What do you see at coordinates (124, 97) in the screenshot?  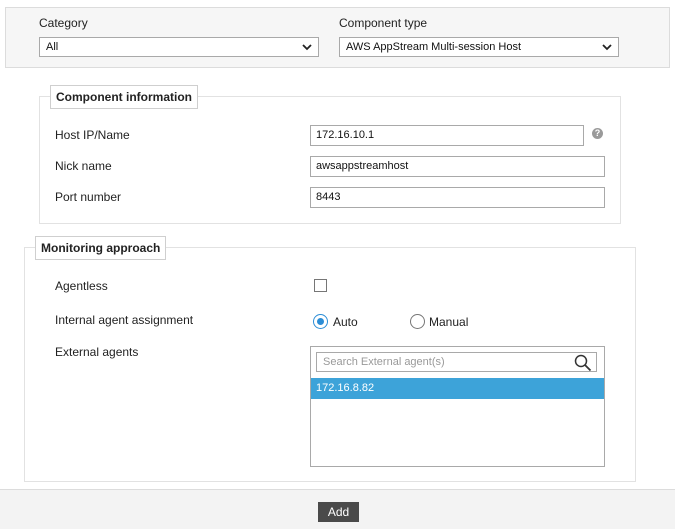 I see `component-information-legend: Component information` at bounding box center [124, 97].